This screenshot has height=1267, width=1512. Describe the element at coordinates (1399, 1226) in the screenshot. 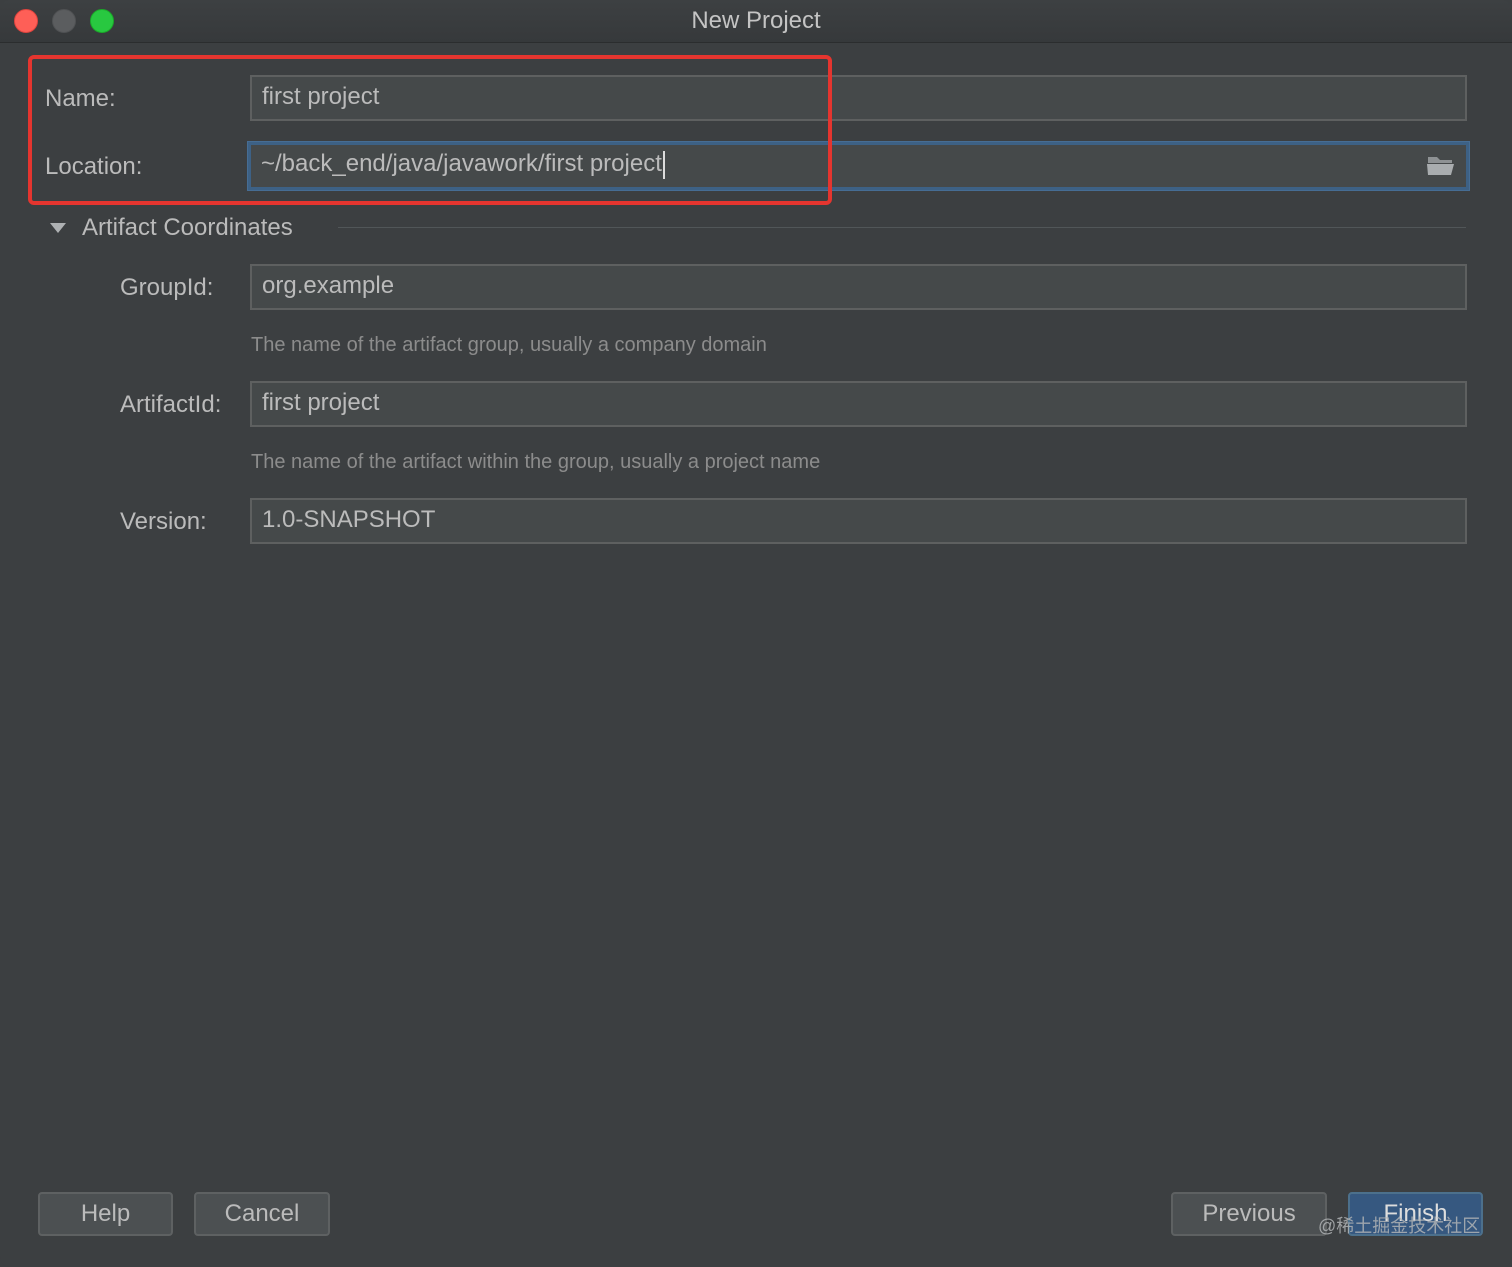

I see `watermark: @稀土掘金技术社区` at that location.